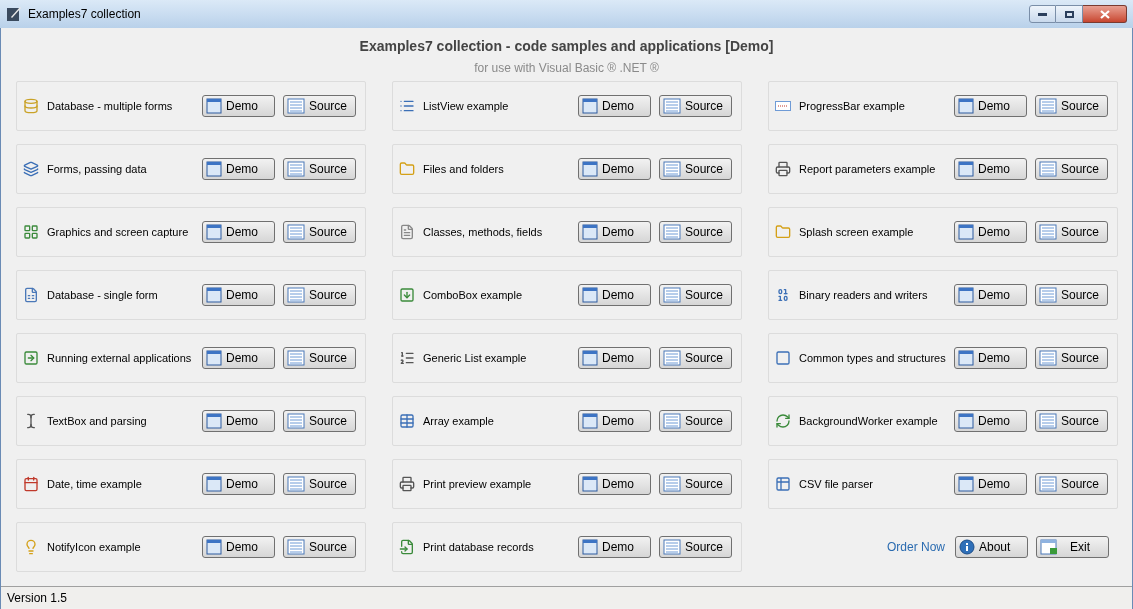 The width and height of the screenshot is (1133, 609). What do you see at coordinates (84, 14) in the screenshot?
I see `window-title: Examples7 collection` at bounding box center [84, 14].